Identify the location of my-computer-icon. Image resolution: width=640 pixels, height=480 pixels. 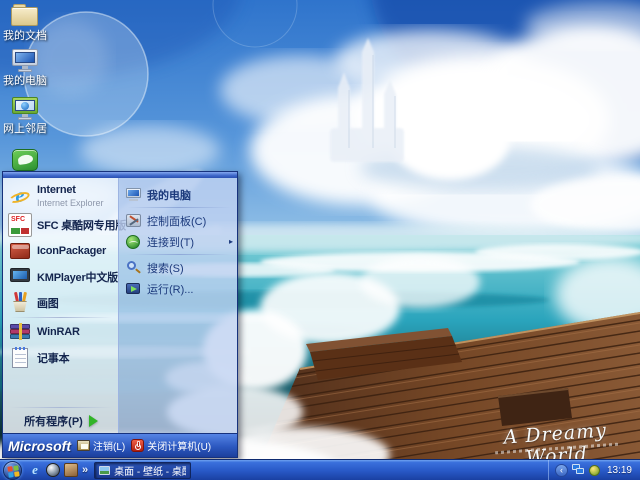
(133, 195).